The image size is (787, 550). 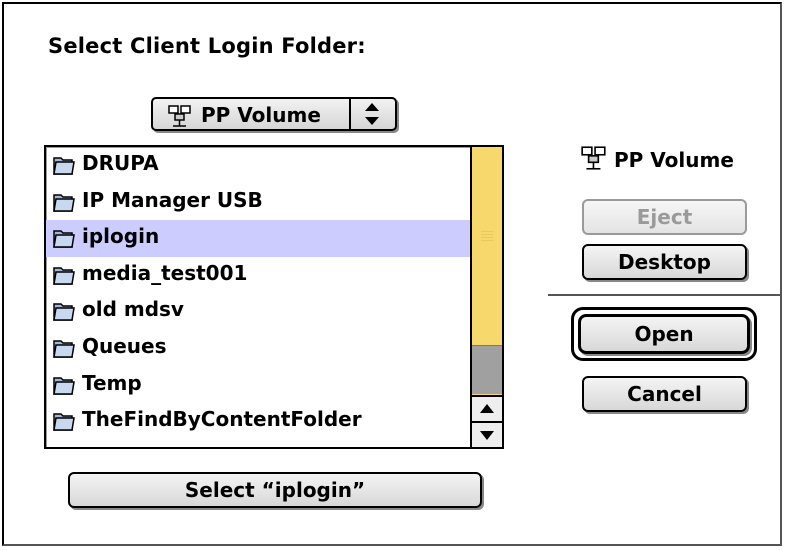 What do you see at coordinates (486, 297) in the screenshot?
I see `vertical-scrollbar` at bounding box center [486, 297].